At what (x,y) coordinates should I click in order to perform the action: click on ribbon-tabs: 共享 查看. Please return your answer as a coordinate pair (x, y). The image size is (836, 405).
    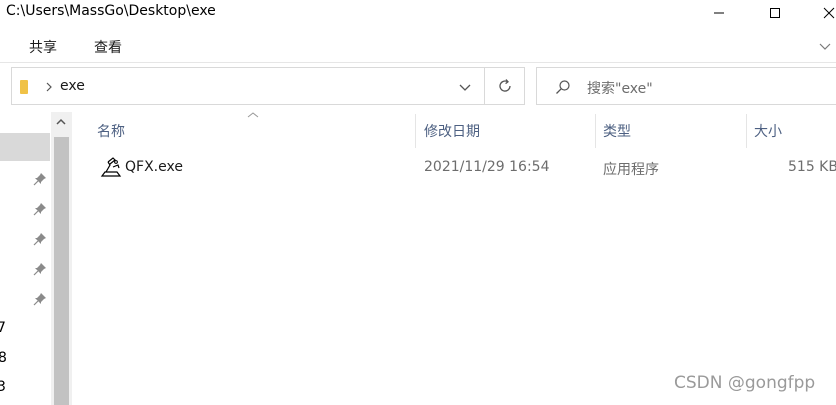
    Looking at the image, I should click on (418, 44).